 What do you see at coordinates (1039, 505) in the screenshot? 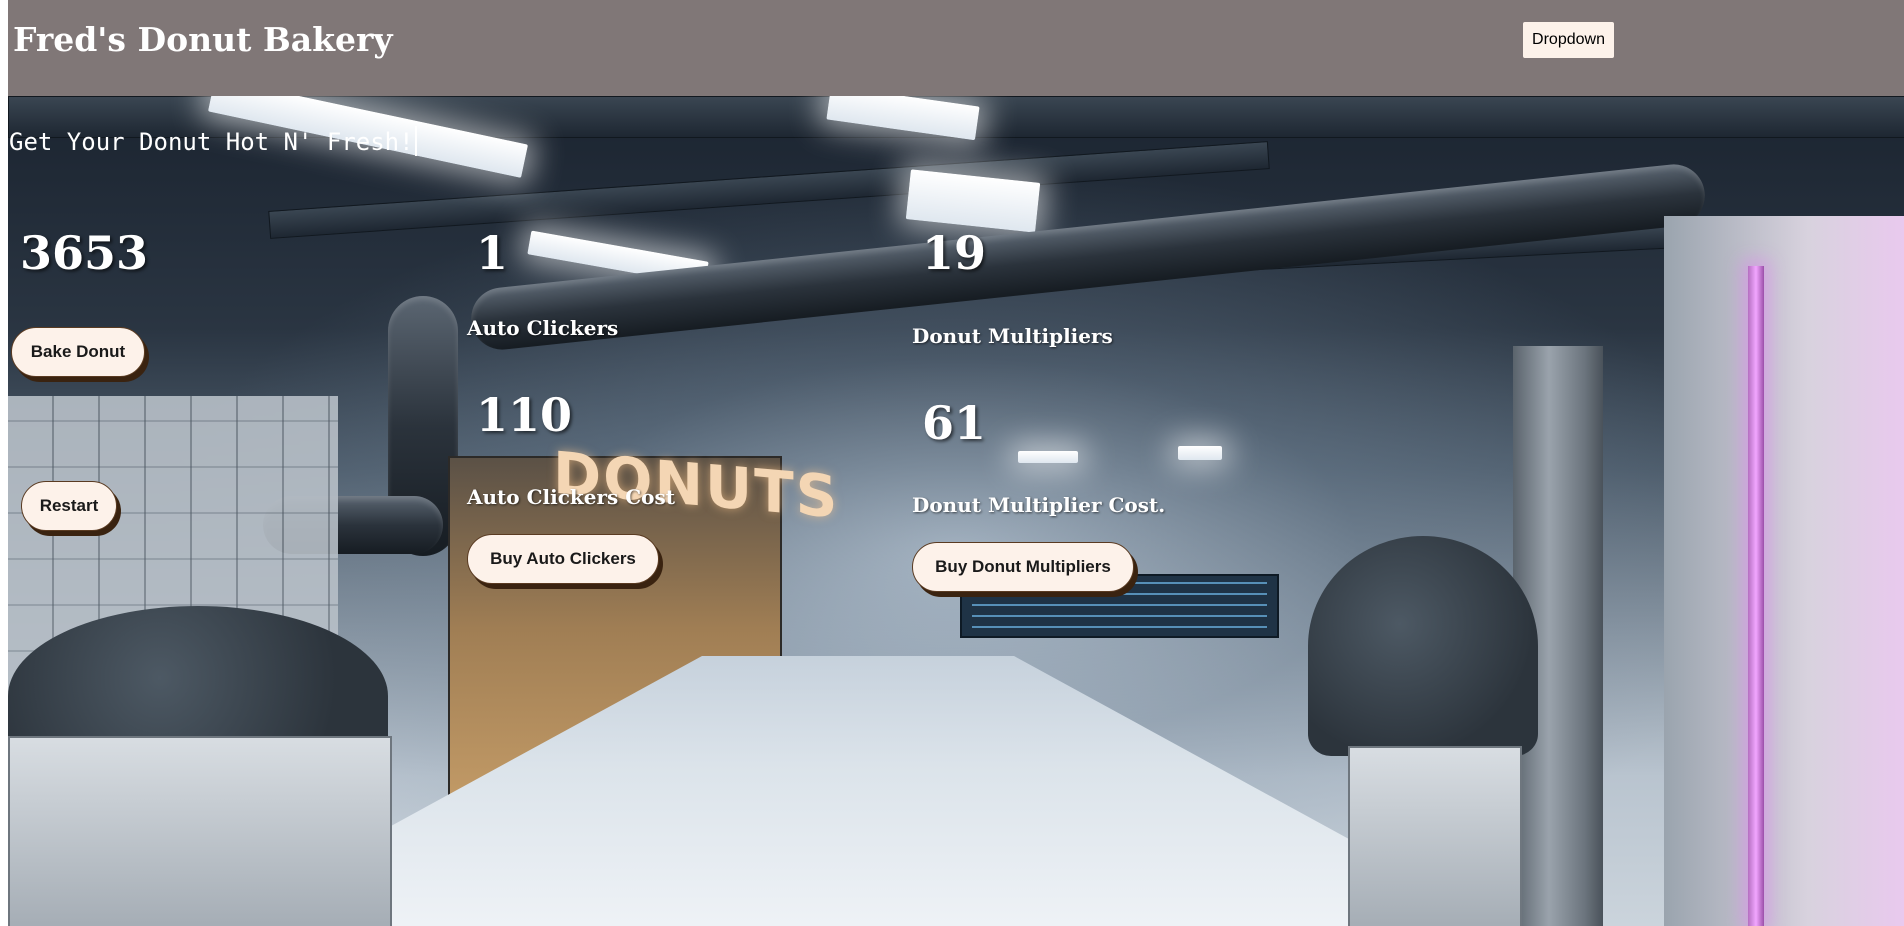
I see `multipliers-cost-label: Donut Multiplier Cost.` at bounding box center [1039, 505].